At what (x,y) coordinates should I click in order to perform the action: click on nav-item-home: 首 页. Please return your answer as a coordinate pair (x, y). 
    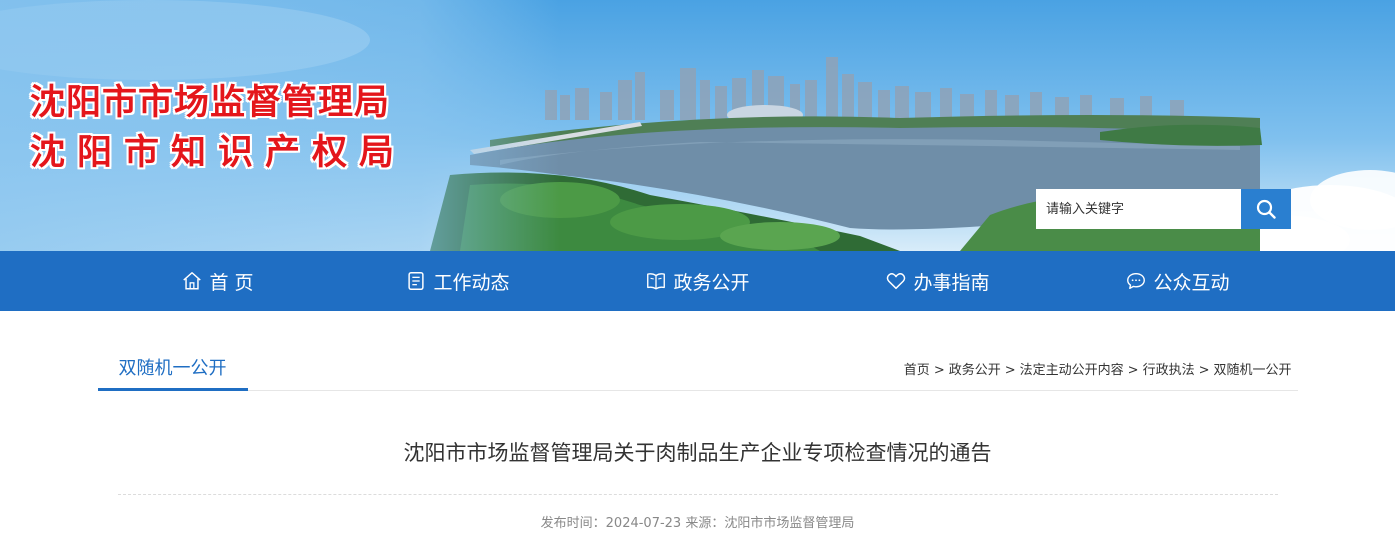
    Looking at the image, I should click on (218, 281).